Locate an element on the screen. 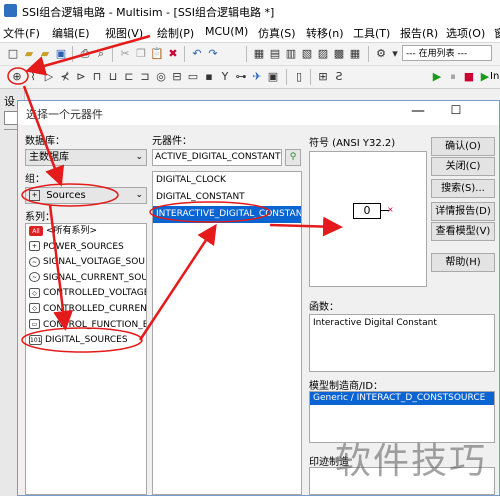 This screenshot has width=500, height=496. place-diode-icon: ▷ is located at coordinates (49, 76).